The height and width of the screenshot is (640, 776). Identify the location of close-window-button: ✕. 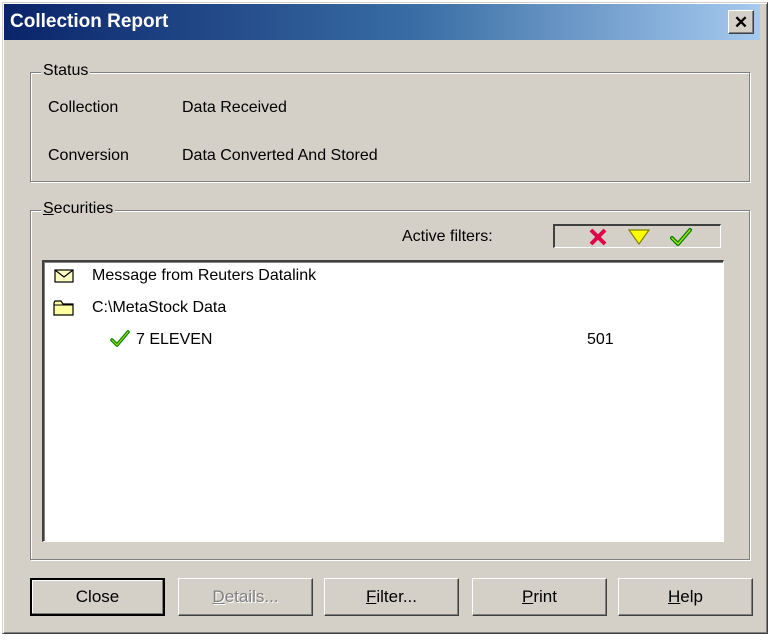
(741, 22).